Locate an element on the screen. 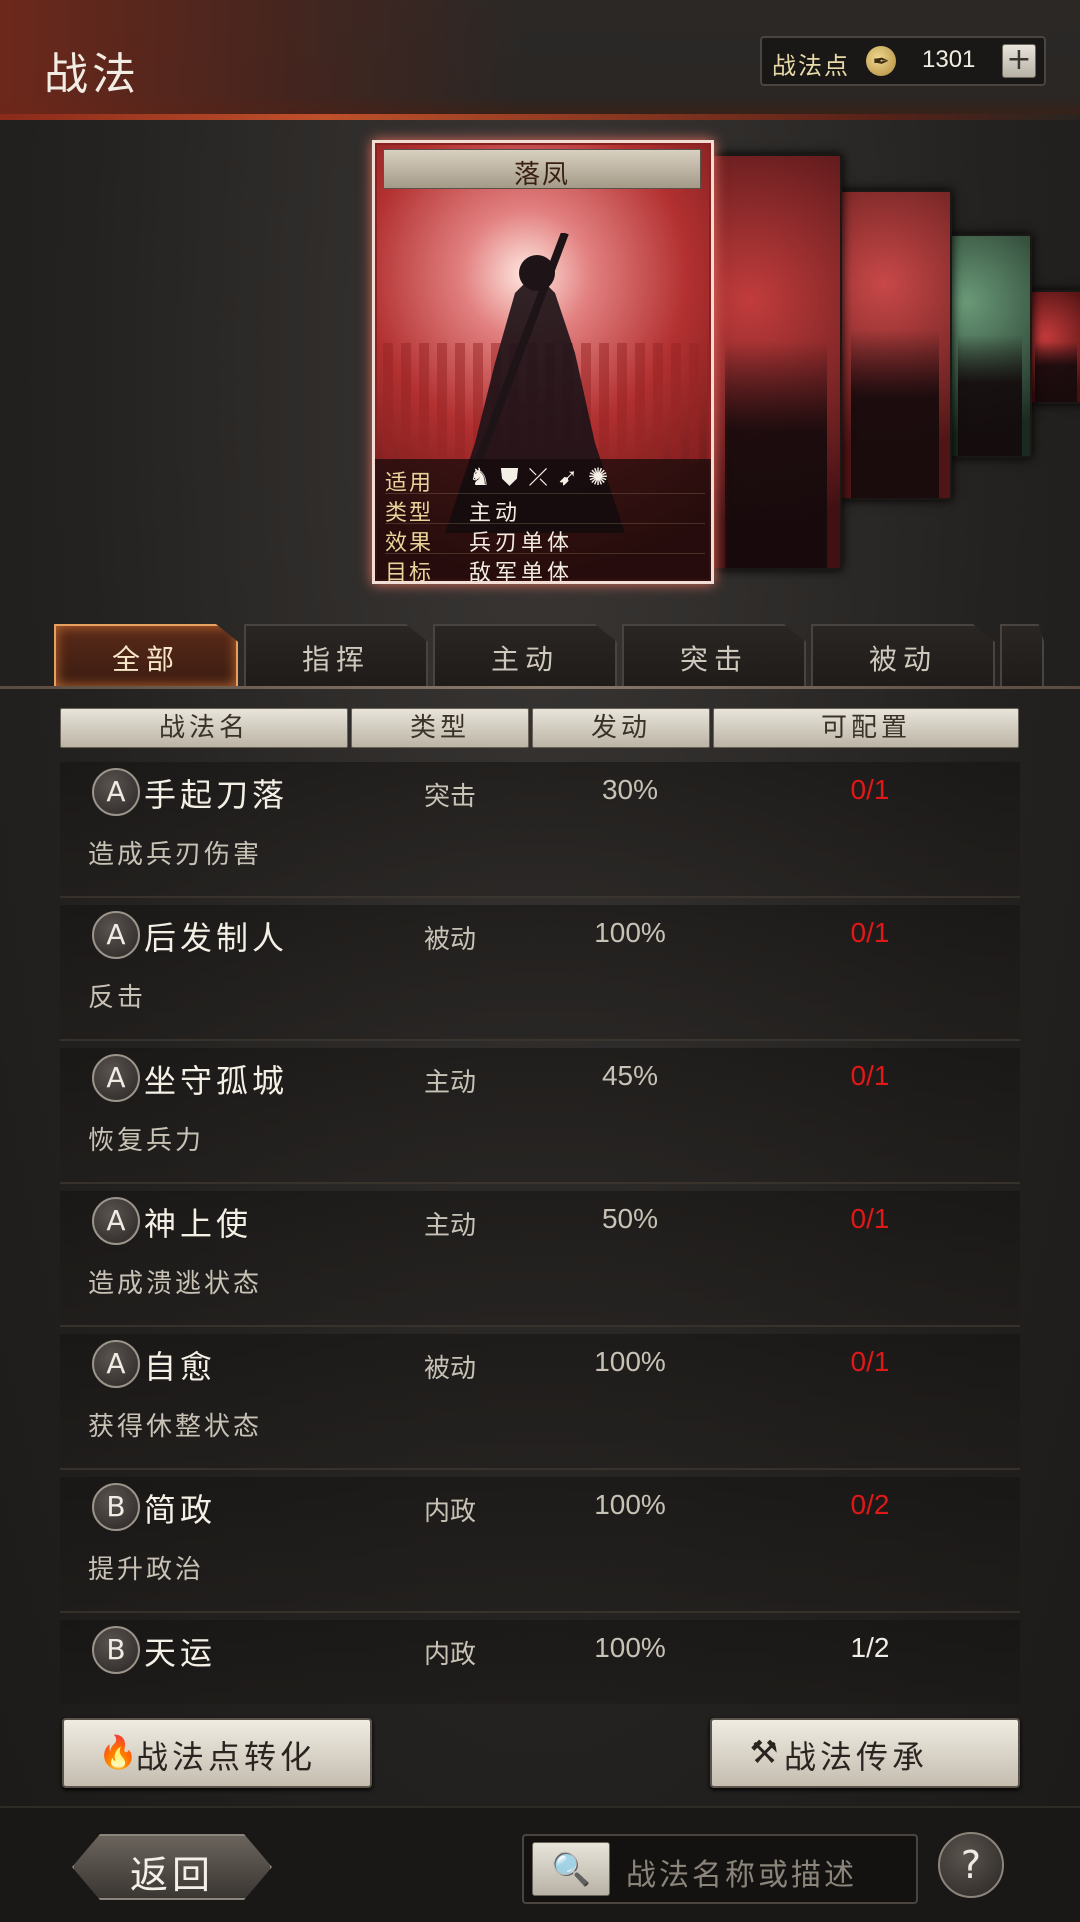  skill-points-panel: 战法点 ✒ 1301 + is located at coordinates (903, 61).